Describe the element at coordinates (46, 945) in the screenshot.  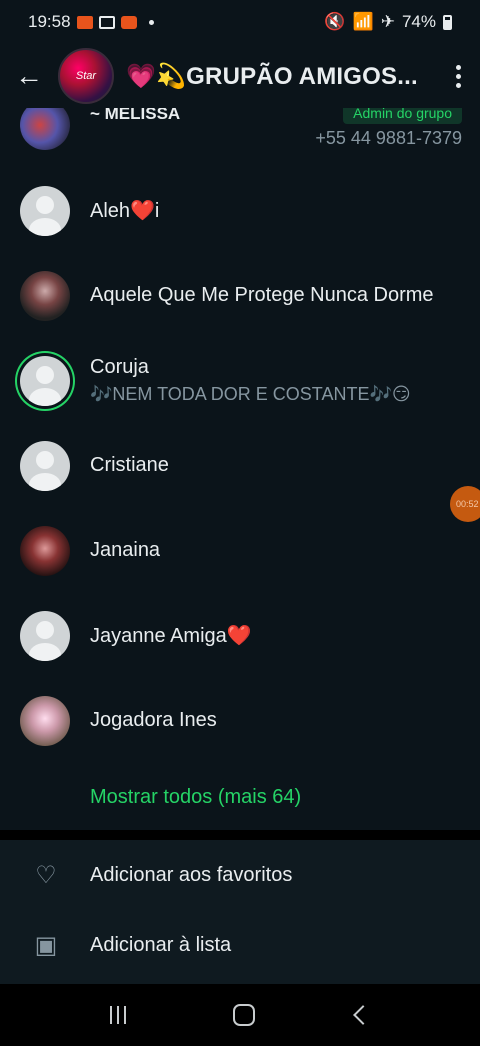
I see `list-add-icon: ▣` at that location.